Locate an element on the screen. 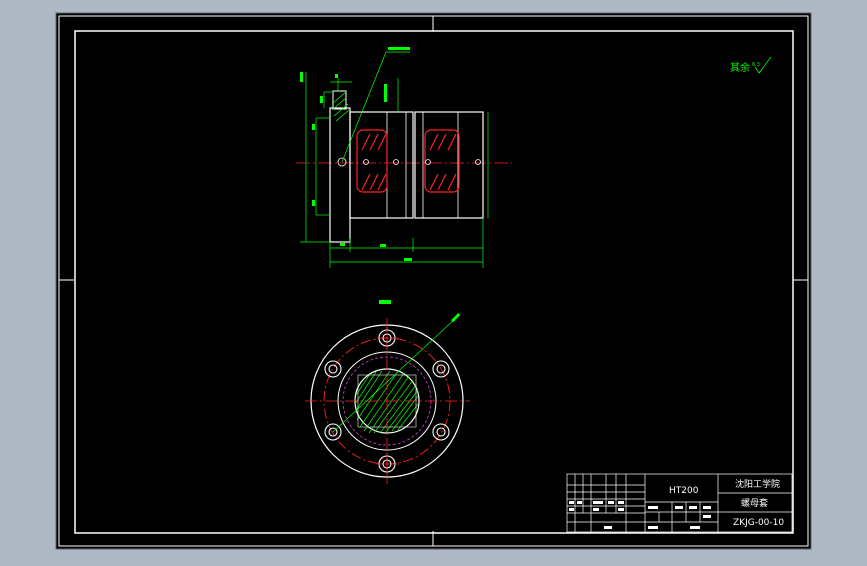 The width and height of the screenshot is (867, 566). school-name: 沈阳工学院 is located at coordinates (757, 484).